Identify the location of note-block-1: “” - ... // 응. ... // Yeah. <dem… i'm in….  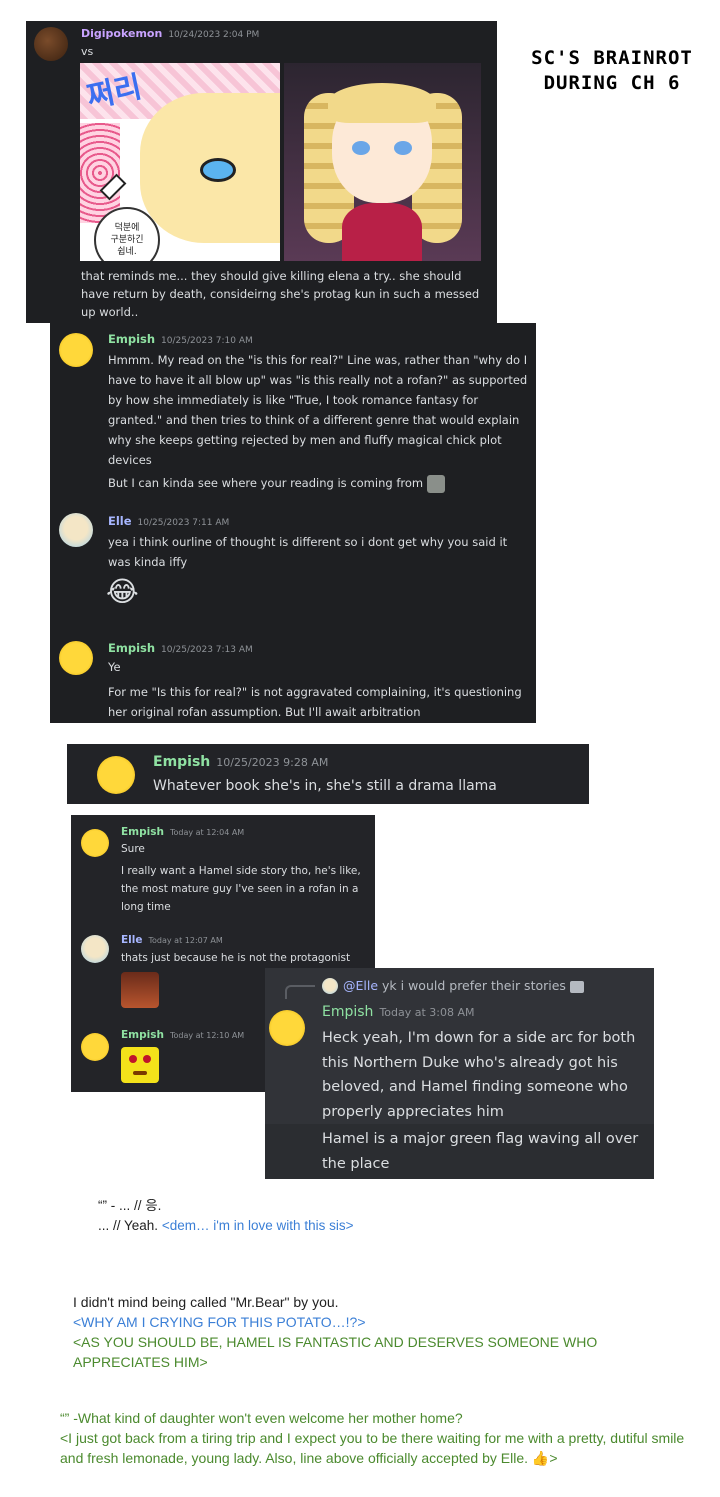
(225, 1216).